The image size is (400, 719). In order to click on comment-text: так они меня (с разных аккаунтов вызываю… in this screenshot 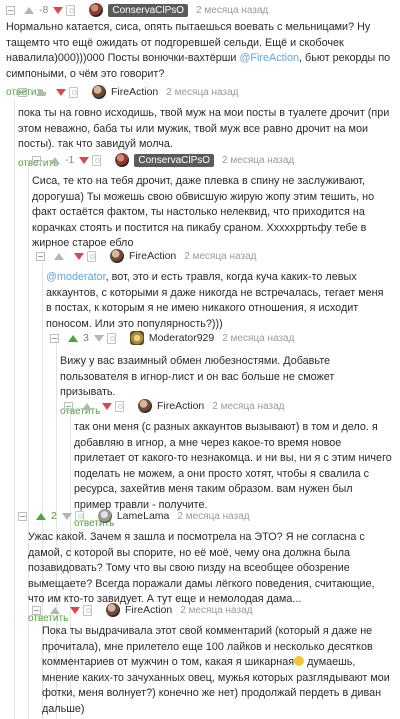, I will do `click(233, 466)`.